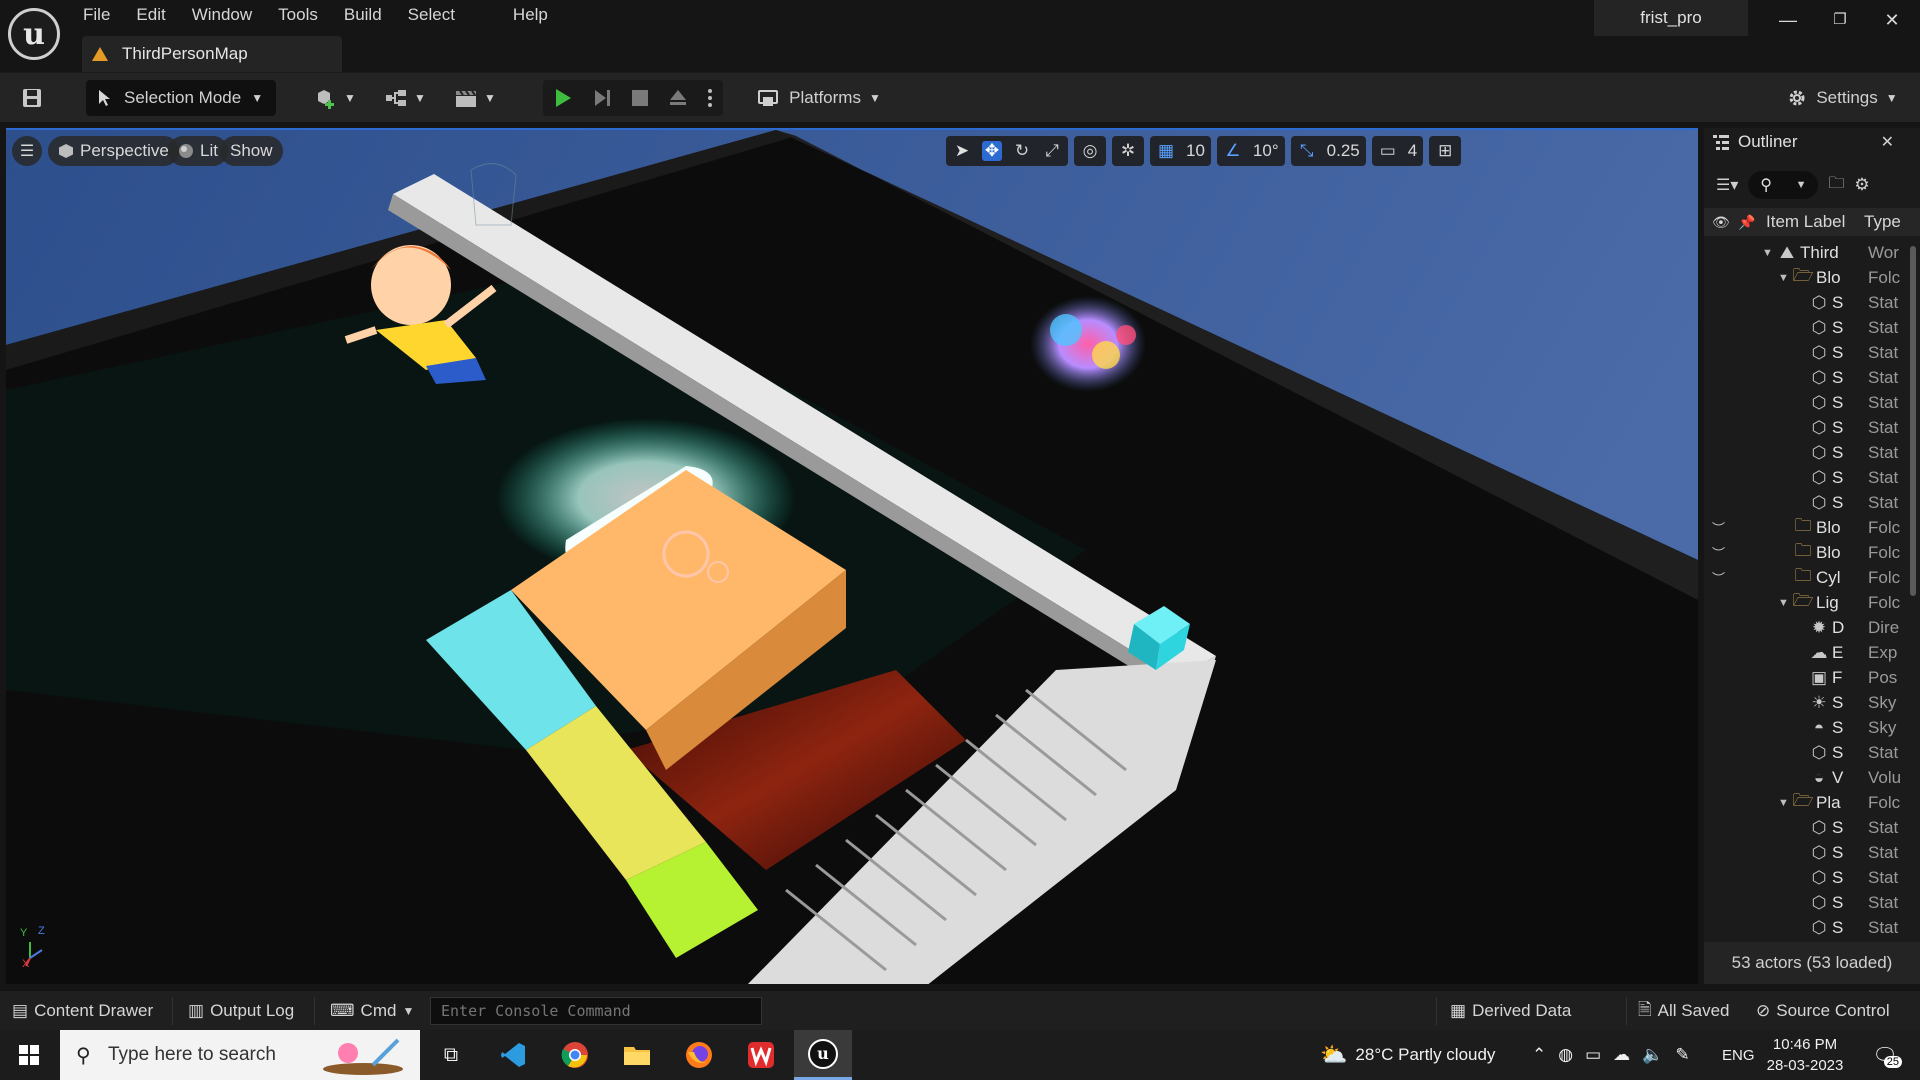  What do you see at coordinates (962, 151) in the screenshot?
I see `select-tool-icon: ➤` at bounding box center [962, 151].